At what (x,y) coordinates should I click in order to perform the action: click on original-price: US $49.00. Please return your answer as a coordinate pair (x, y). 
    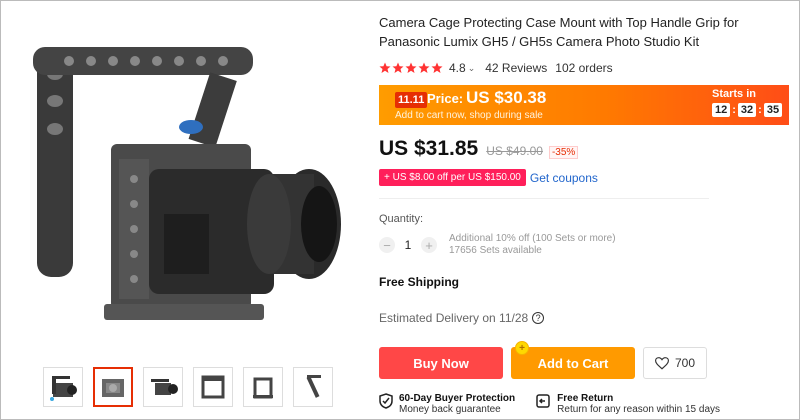
    Looking at the image, I should click on (514, 151).